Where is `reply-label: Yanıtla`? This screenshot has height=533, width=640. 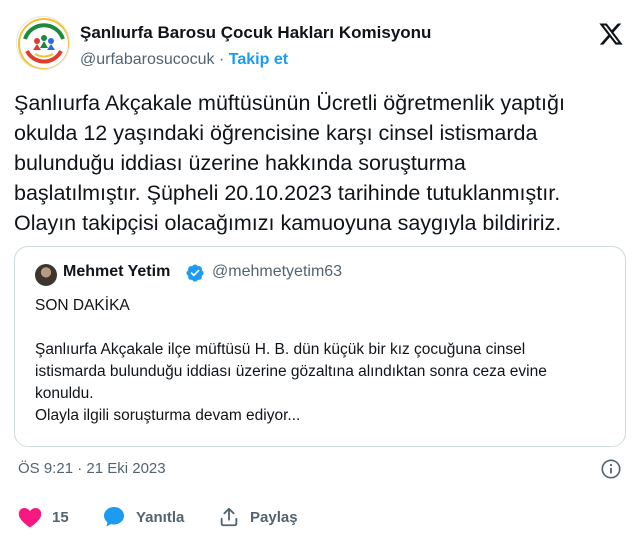 reply-label: Yanıtla is located at coordinates (160, 517).